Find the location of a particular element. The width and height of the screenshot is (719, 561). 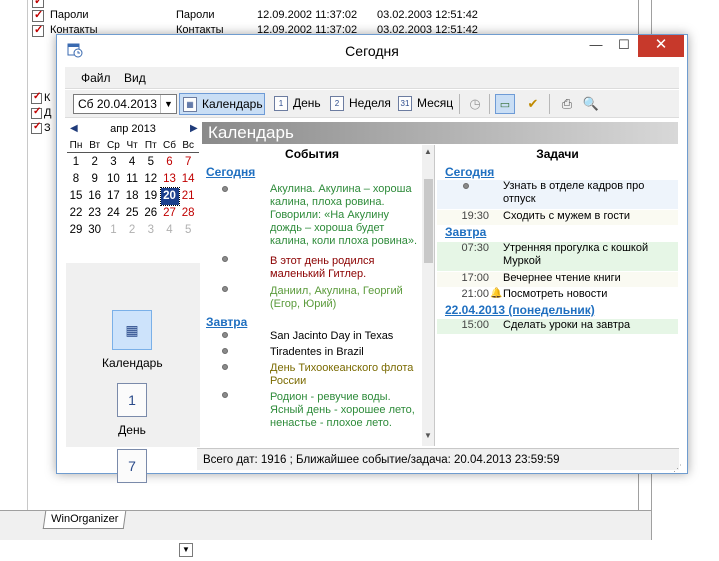

tasks-today-link: Сегодня is located at coordinates (469, 172).